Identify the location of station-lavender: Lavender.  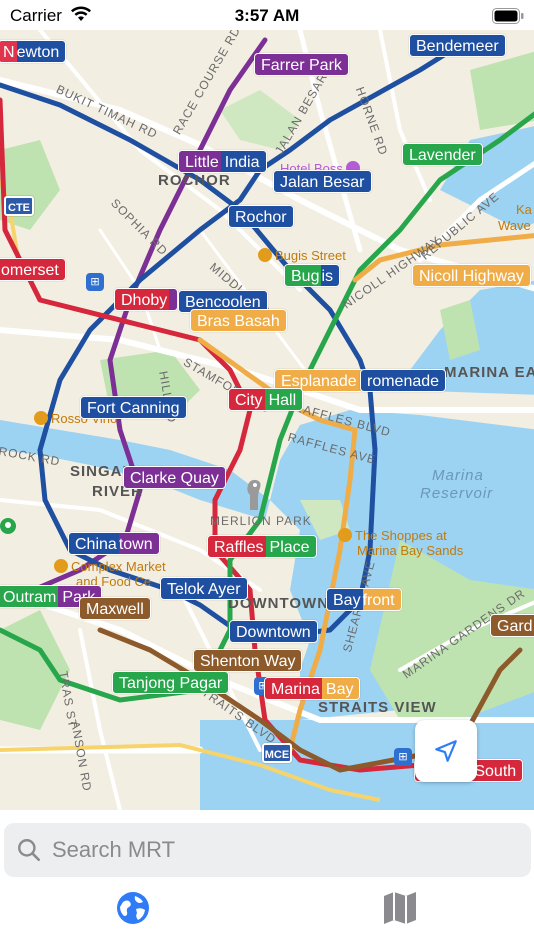
(442, 154).